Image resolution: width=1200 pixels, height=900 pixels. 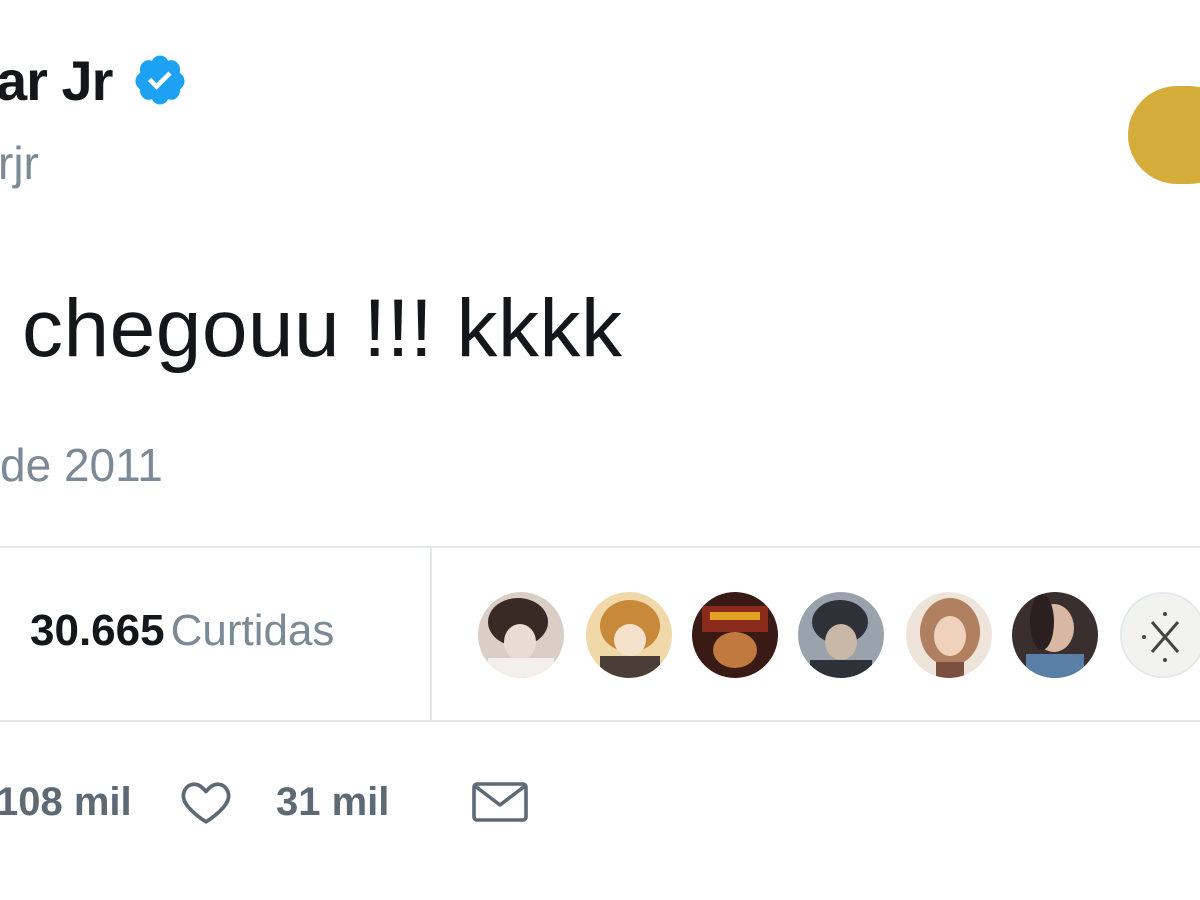 I want to click on author-handle: rjr, so click(x=19, y=163).